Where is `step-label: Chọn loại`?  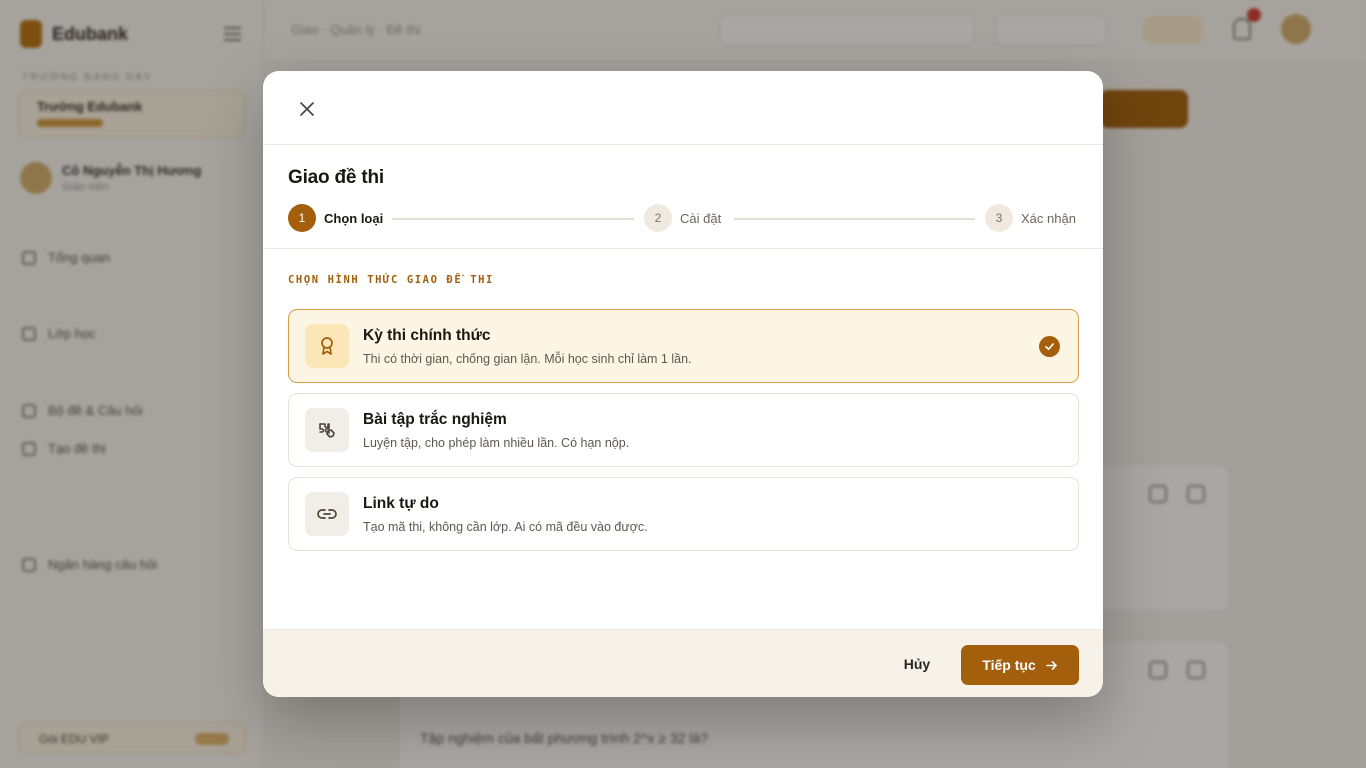
step-label: Chọn loại is located at coordinates (354, 218).